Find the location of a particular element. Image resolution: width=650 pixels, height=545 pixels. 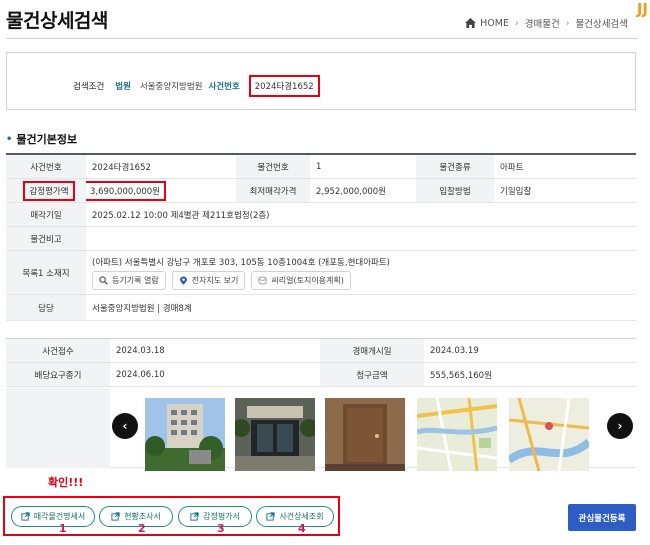

search-condition-box: 검색조건 법원 서울중앙지방법원 사건번호 2024타경1652 is located at coordinates (321, 81).